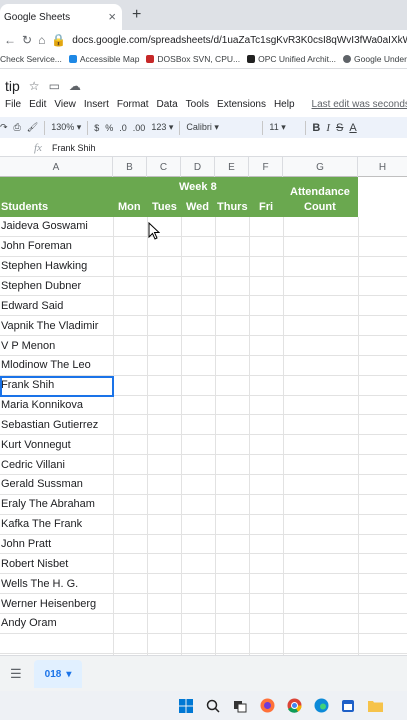 This screenshot has width=407, height=720. What do you see at coordinates (109, 128) in the screenshot?
I see `percent-button: %` at bounding box center [109, 128].